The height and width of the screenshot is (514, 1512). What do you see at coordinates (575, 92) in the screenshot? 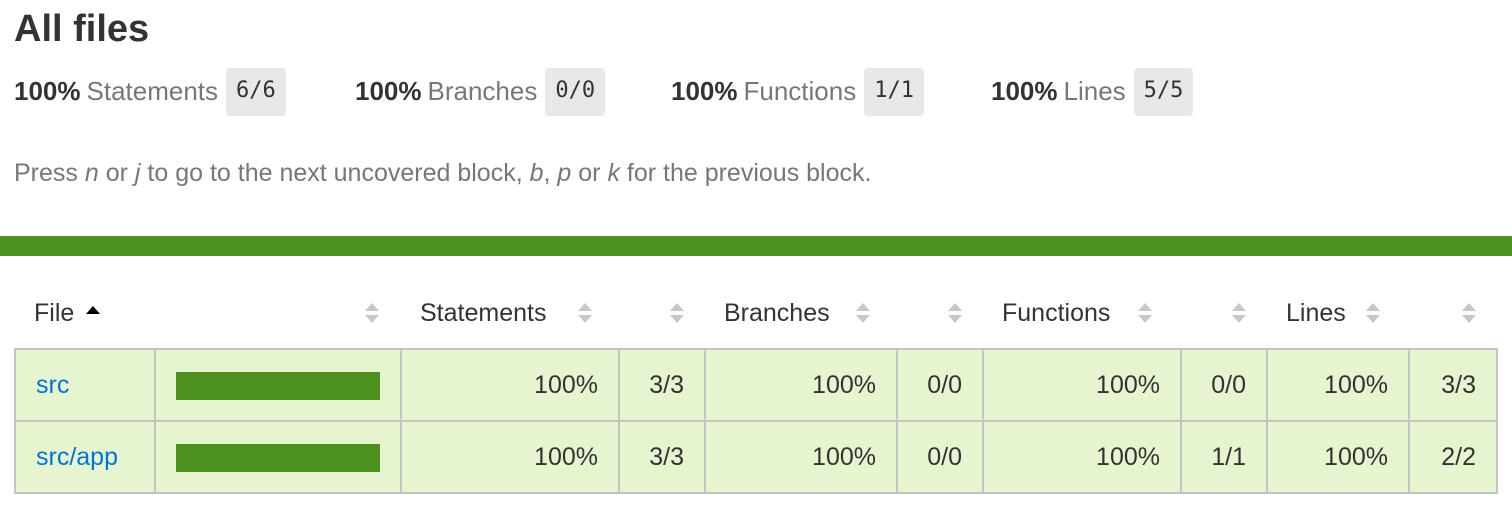
I see `summary-fraction: 0/0` at bounding box center [575, 92].